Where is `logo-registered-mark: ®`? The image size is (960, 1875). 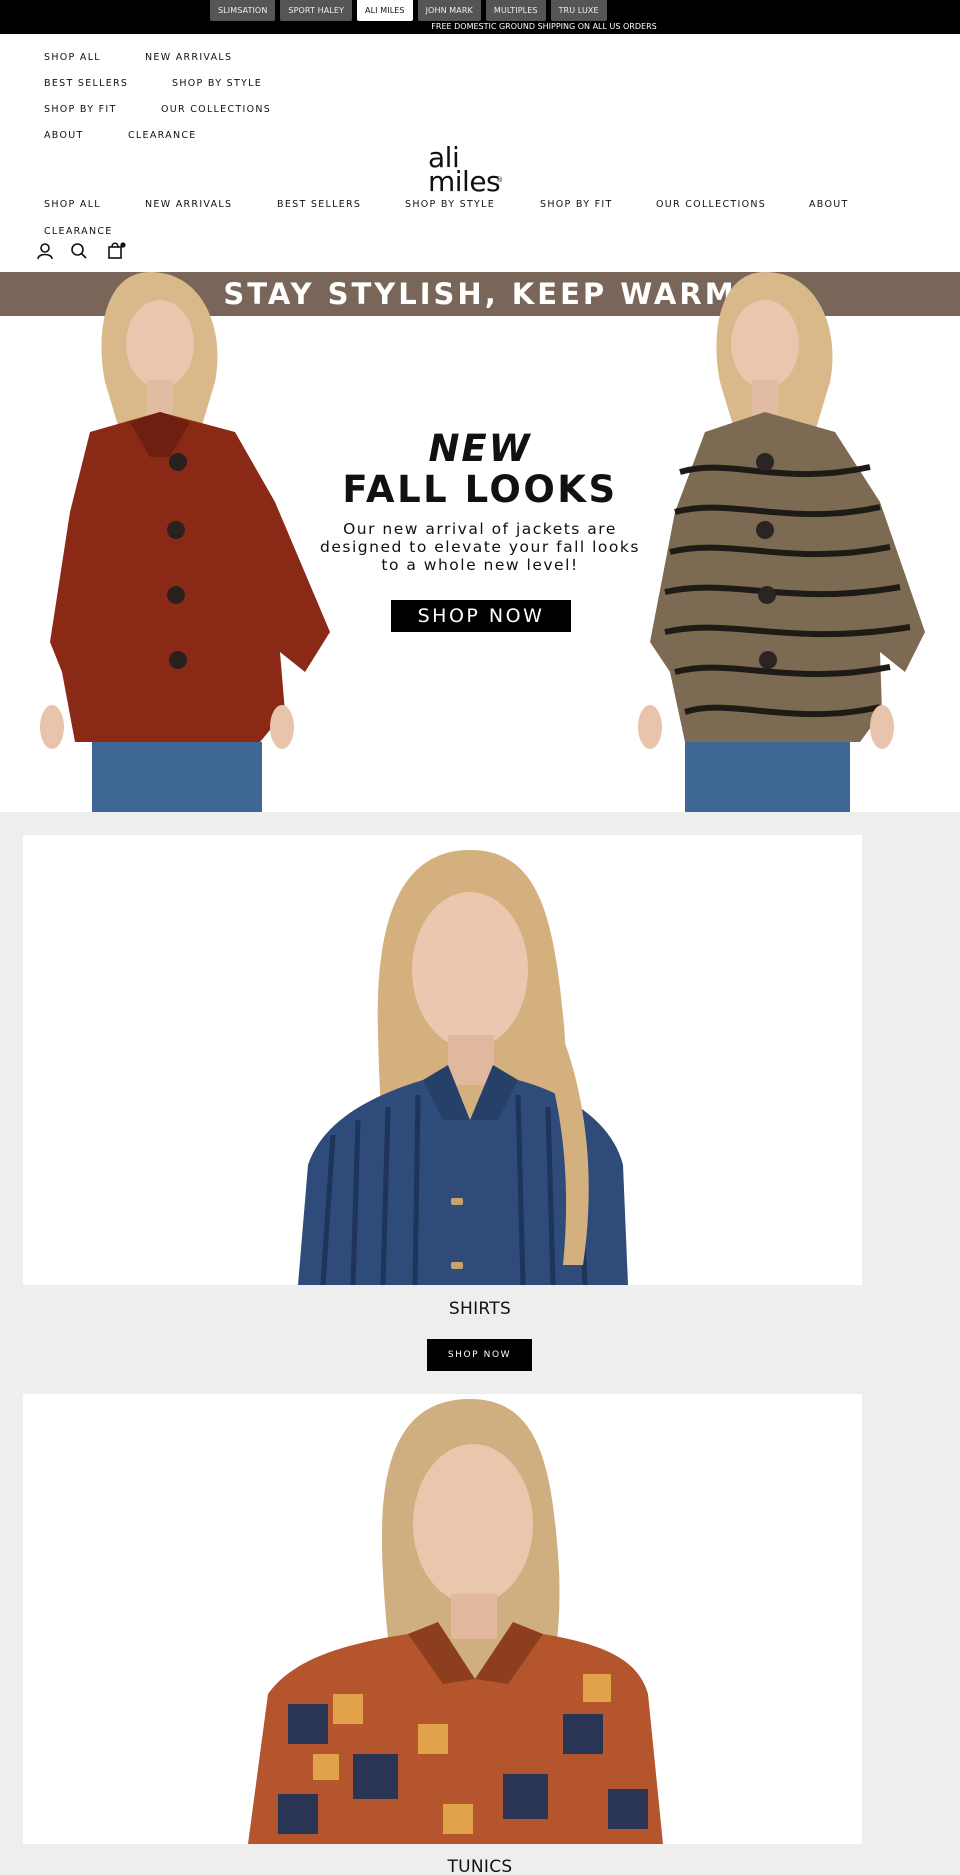
logo-registered-mark: ® is located at coordinates (499, 180).